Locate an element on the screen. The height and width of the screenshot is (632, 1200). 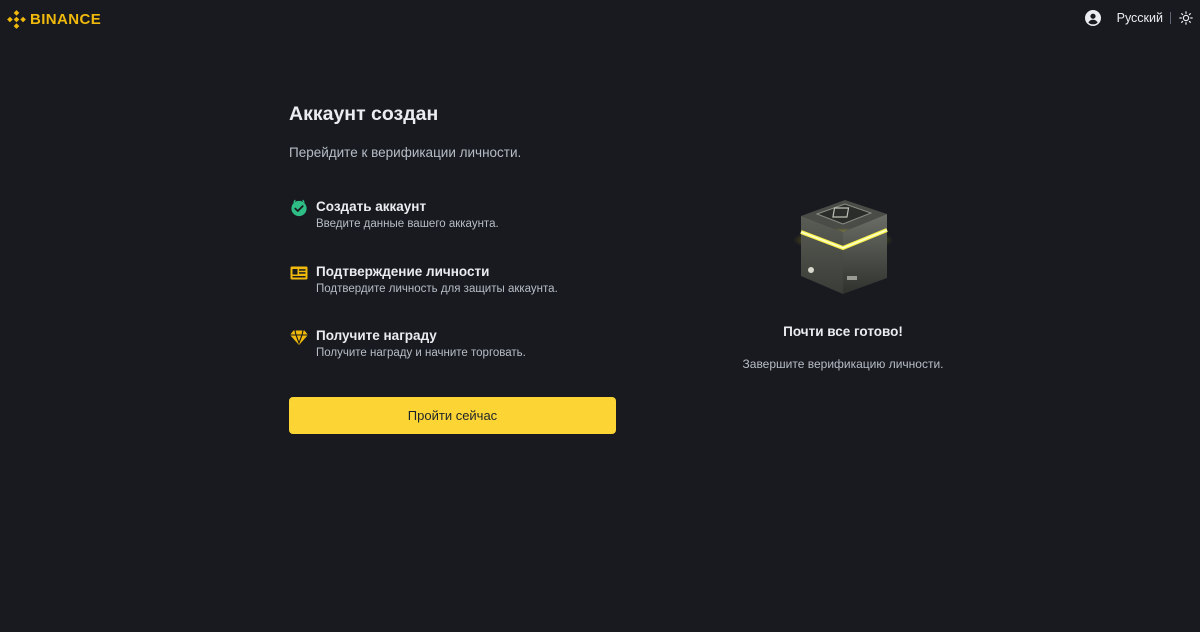
step-title: Подтверждение личности is located at coordinates (403, 271).